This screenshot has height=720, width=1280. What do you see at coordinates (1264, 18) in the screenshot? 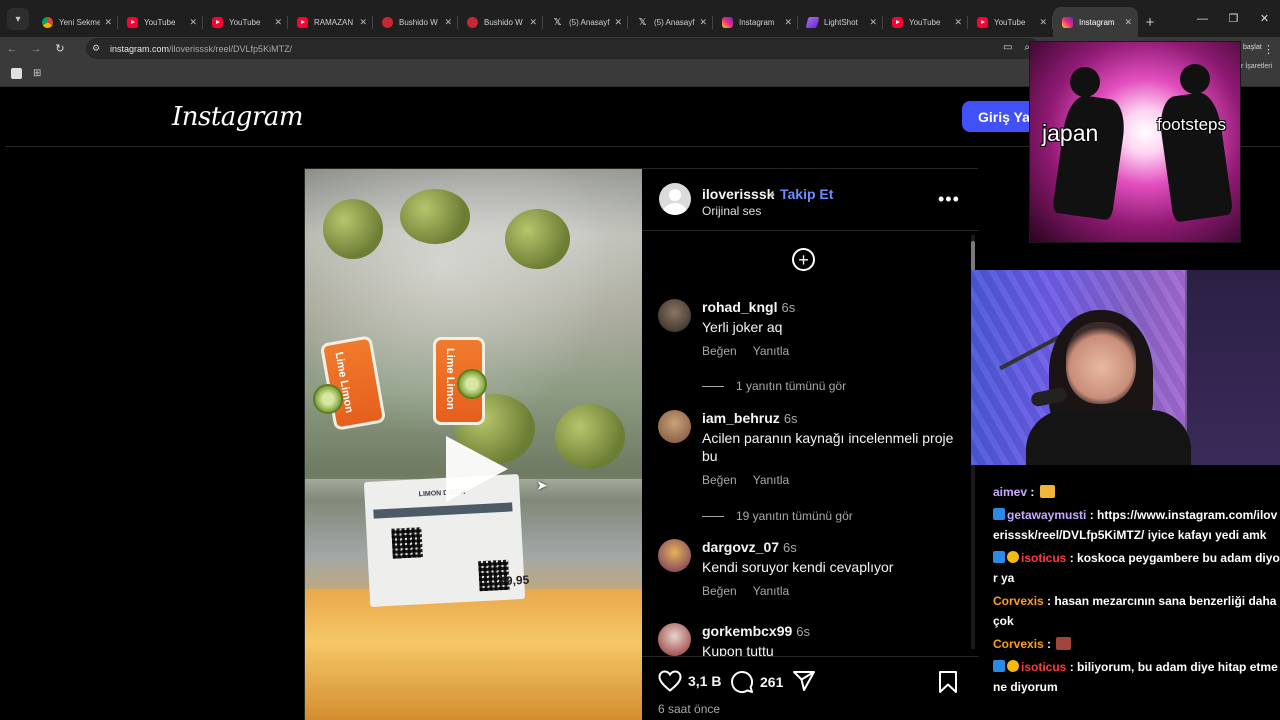
I see `close-window-button: ✕` at bounding box center [1264, 18].